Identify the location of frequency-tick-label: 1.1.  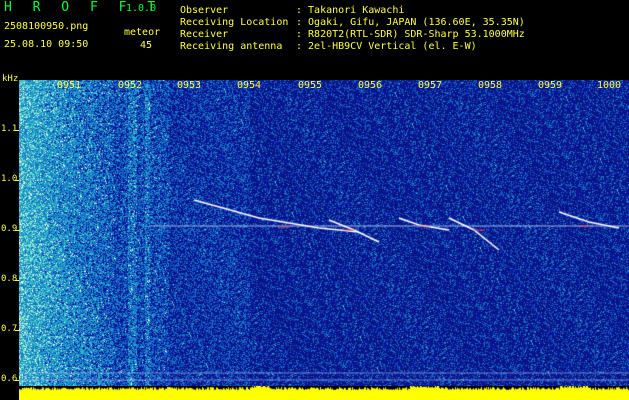
(9, 129).